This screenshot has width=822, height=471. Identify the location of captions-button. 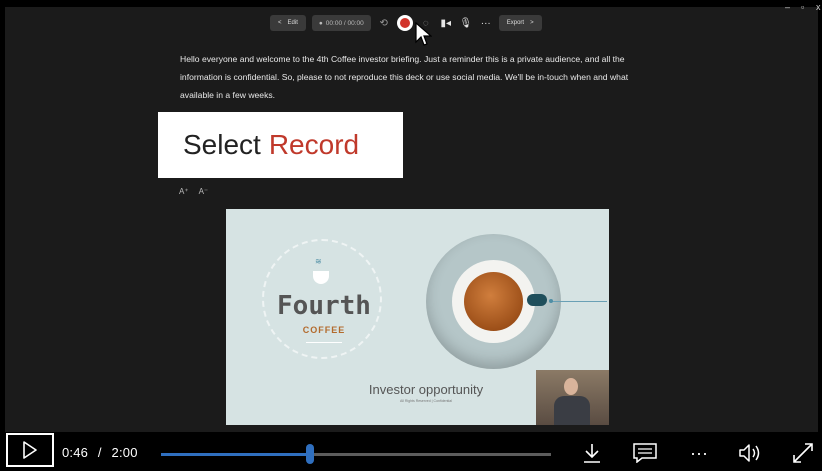
(645, 453).